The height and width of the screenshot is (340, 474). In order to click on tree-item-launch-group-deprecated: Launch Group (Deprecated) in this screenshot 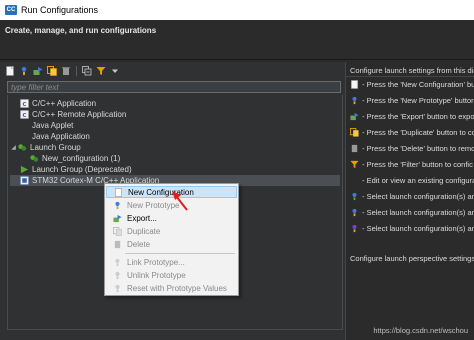, I will do `click(76, 169)`.